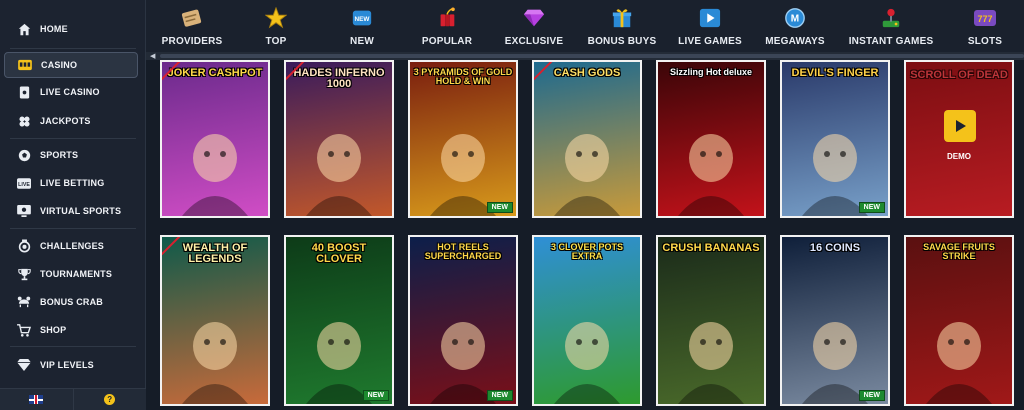  What do you see at coordinates (891, 41) in the screenshot?
I see `tab-label: INSTANT GAMES` at bounding box center [891, 41].